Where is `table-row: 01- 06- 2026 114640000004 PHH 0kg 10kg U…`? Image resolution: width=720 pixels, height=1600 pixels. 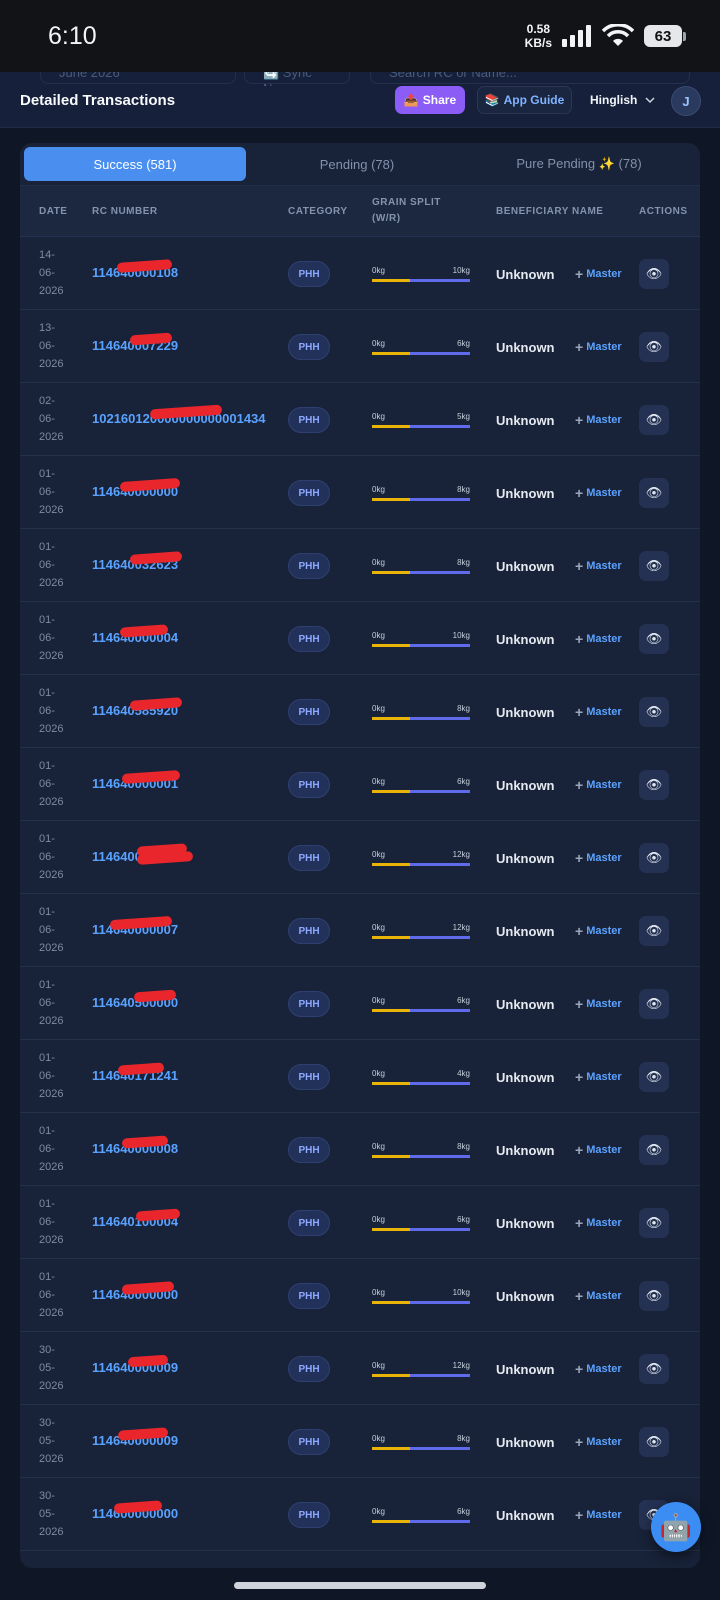 table-row: 01- 06- 2026 114640000004 PHH 0kg 10kg U… is located at coordinates (360, 638).